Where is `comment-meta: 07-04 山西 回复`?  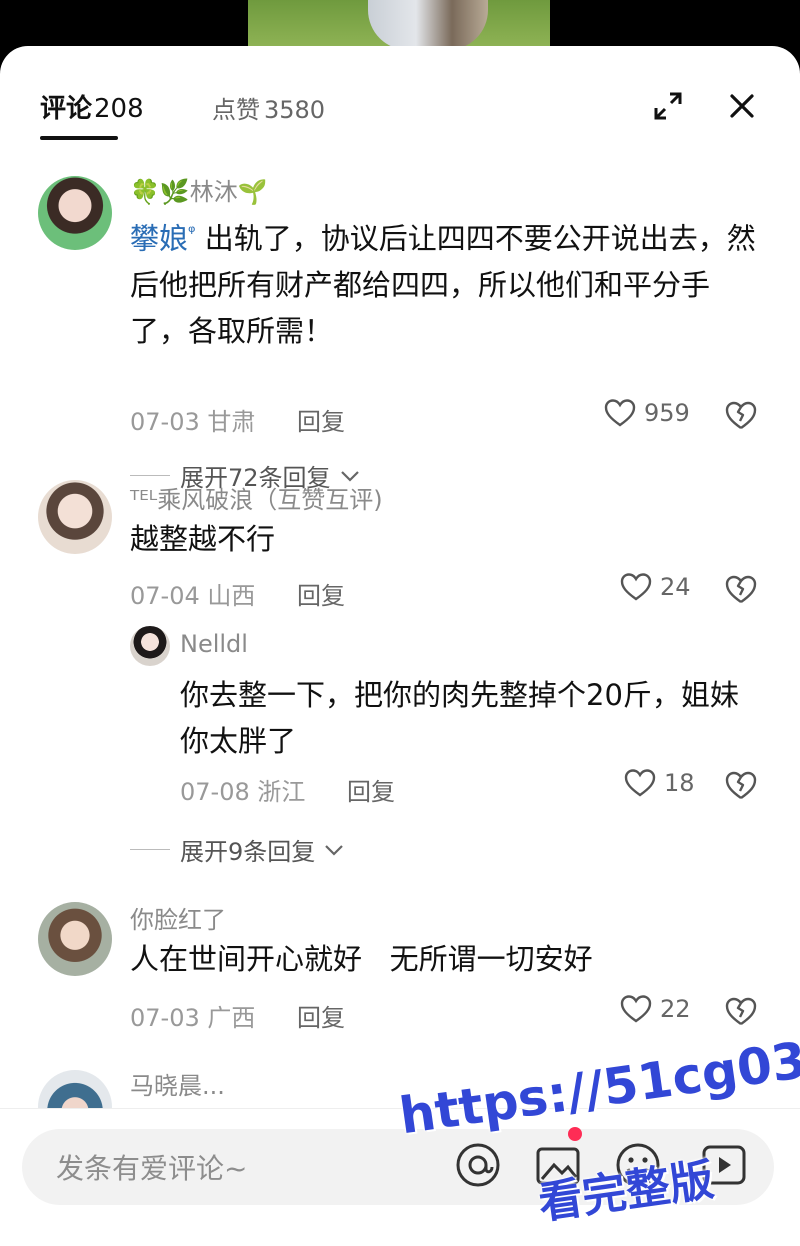 comment-meta: 07-04 山西 回复 is located at coordinates (237, 593).